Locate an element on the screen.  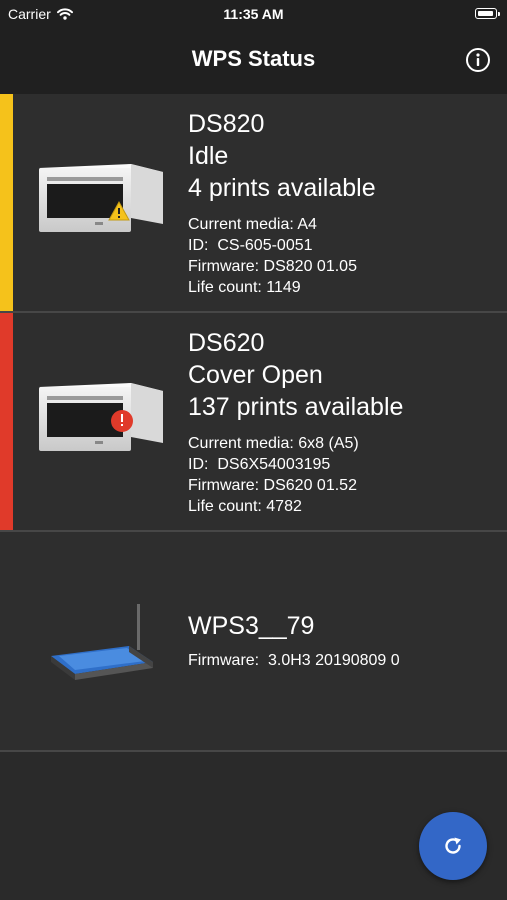
page-title: WPS Status is located at coordinates (253, 58).